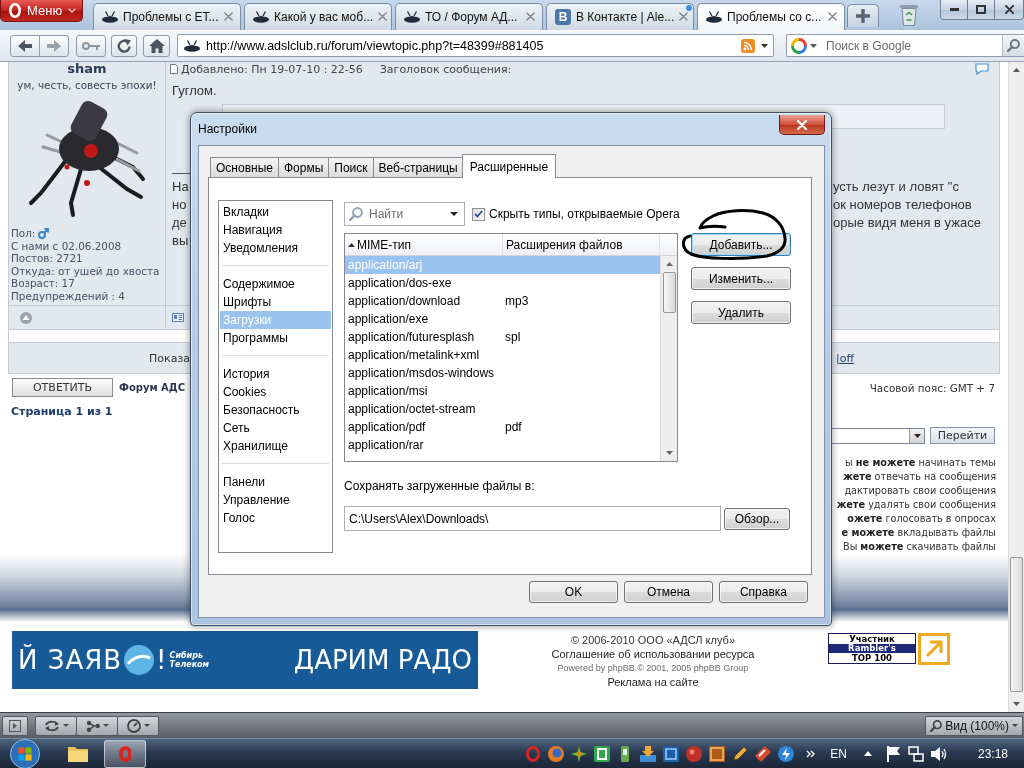 The image size is (1024, 768). I want to click on dialog-button: Отмена, so click(668, 592).